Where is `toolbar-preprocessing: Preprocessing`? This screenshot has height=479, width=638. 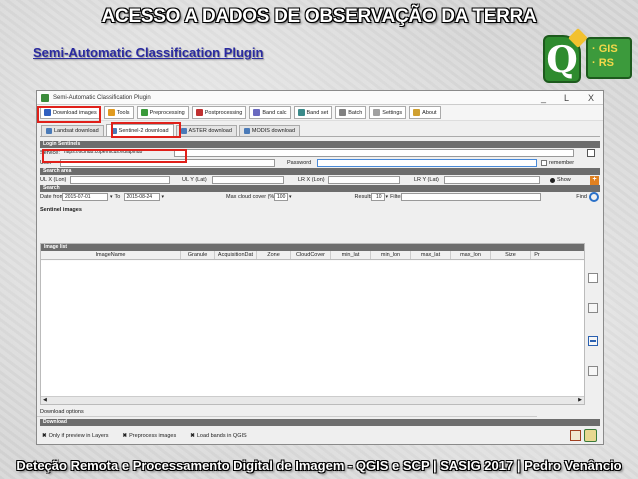
toolbar-preprocessing: Preprocessing is located at coordinates (162, 112).